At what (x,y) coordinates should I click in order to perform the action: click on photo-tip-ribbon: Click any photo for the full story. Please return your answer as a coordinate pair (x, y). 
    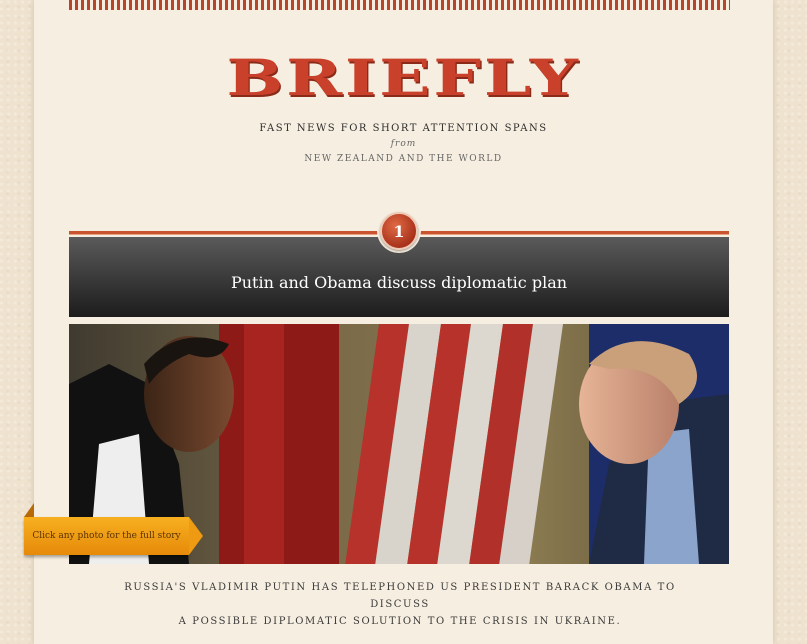
    Looking at the image, I should click on (113, 529).